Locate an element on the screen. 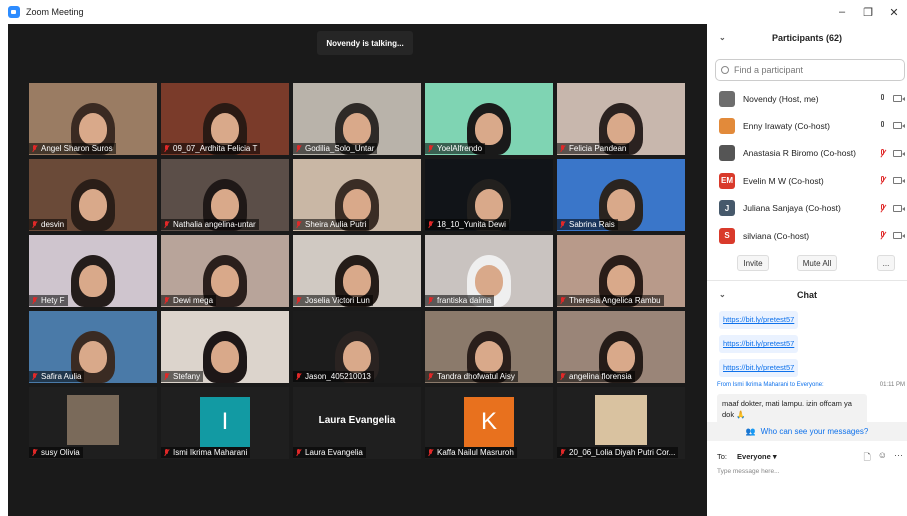 The image size is (907, 516). tile-name-label: Jason_405210013 is located at coordinates (333, 376).